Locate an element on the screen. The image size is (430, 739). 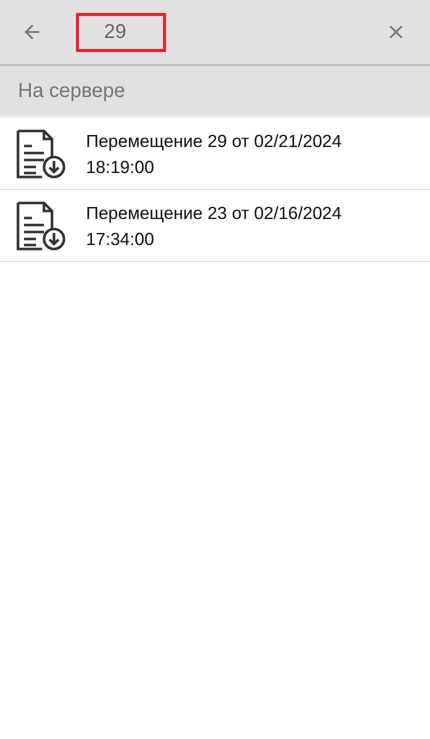
document-time: 17:34:00 is located at coordinates (121, 239).